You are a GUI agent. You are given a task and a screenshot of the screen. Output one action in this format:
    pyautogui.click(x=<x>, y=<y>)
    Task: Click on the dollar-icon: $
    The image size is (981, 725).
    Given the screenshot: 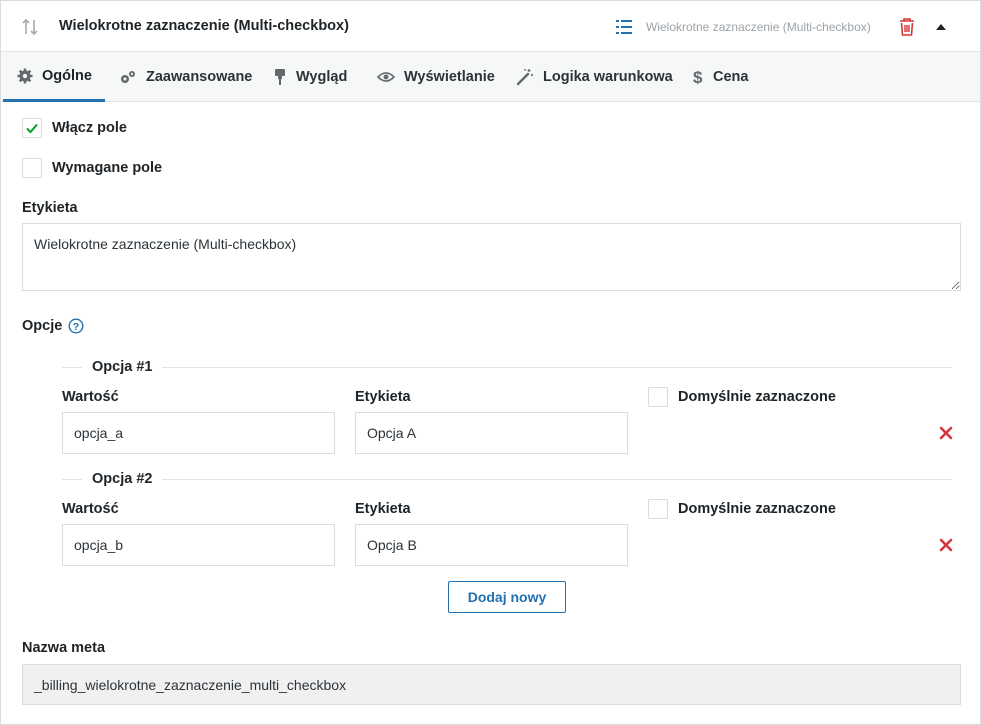 What is the action you would take?
    pyautogui.click(x=698, y=77)
    